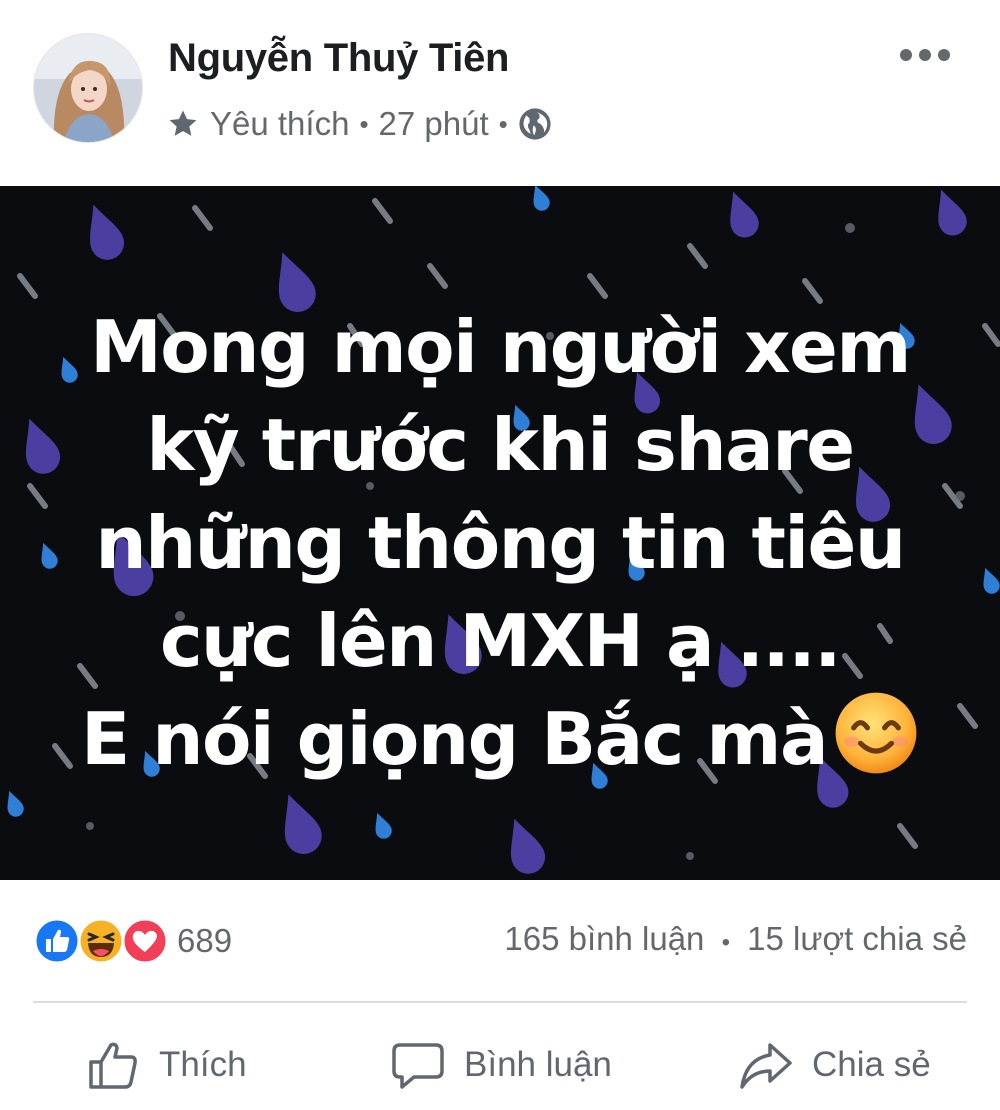 The width and height of the screenshot is (1000, 1110). I want to click on like-button: Thích, so click(166, 1065).